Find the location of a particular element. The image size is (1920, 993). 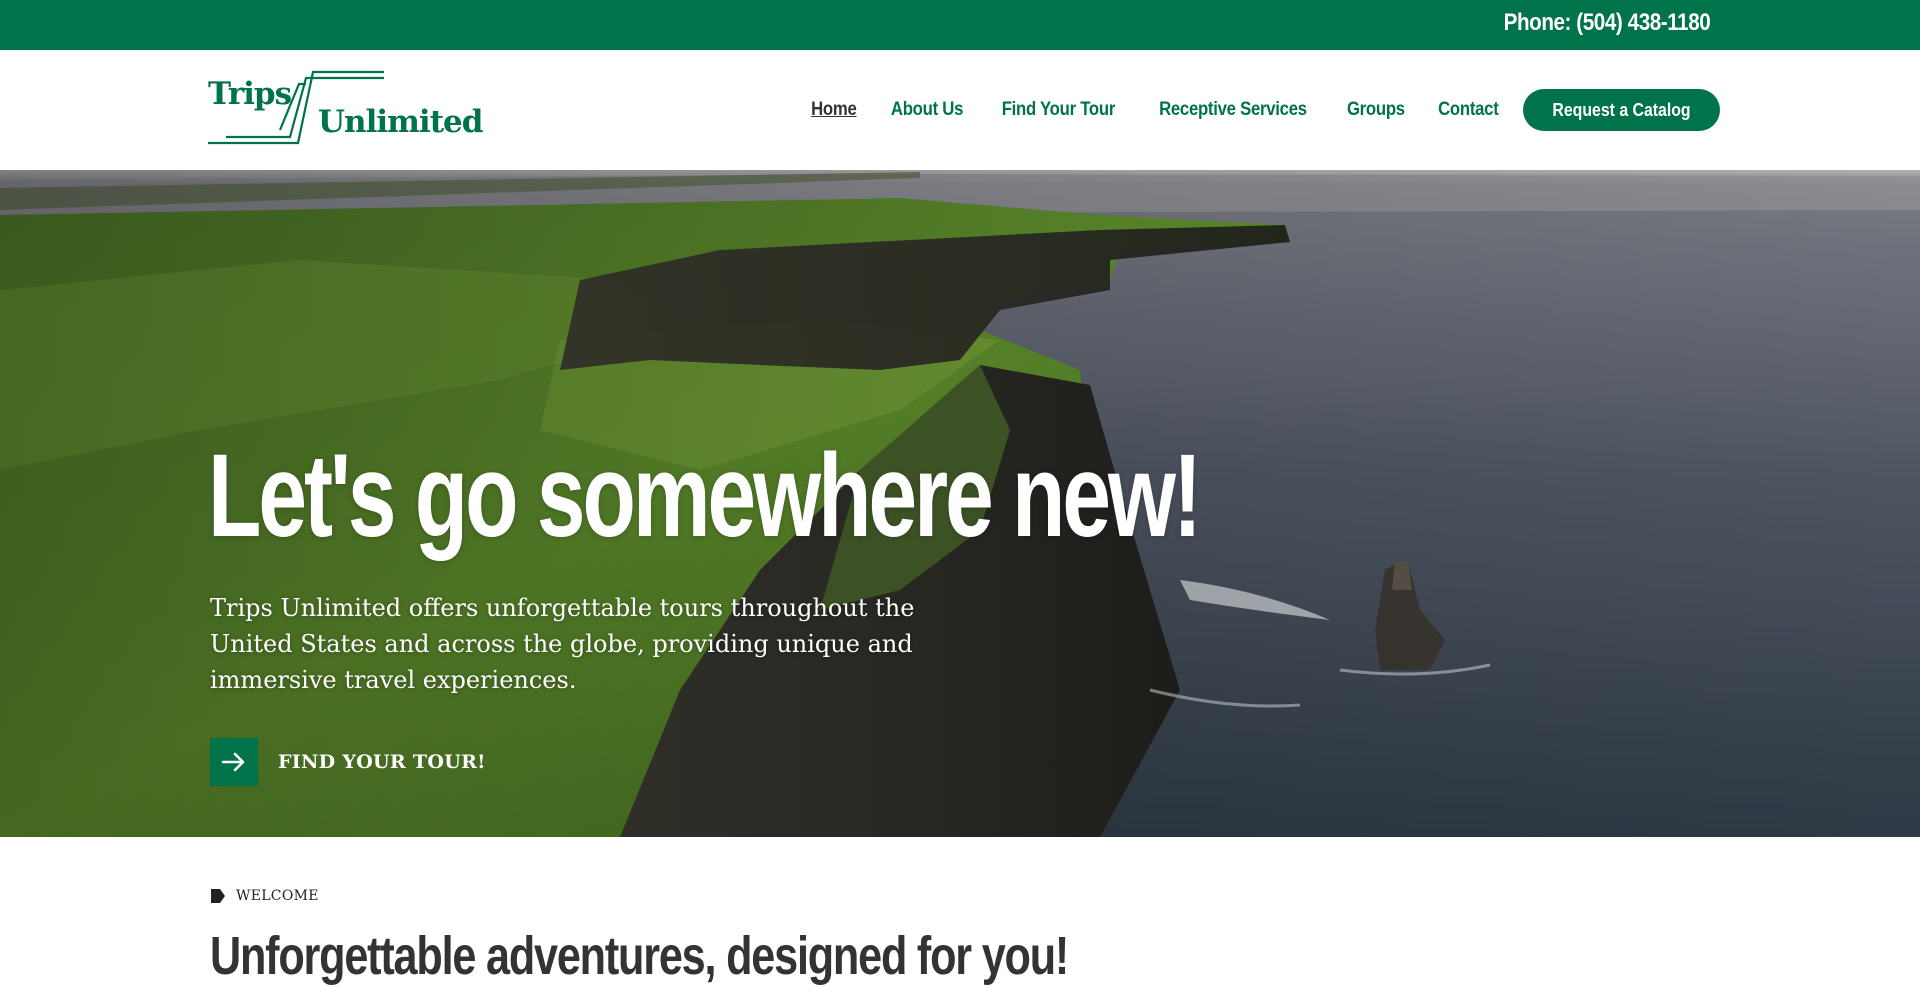

find-your-tour-link: FIND YOUR TOUR! is located at coordinates (348, 762).